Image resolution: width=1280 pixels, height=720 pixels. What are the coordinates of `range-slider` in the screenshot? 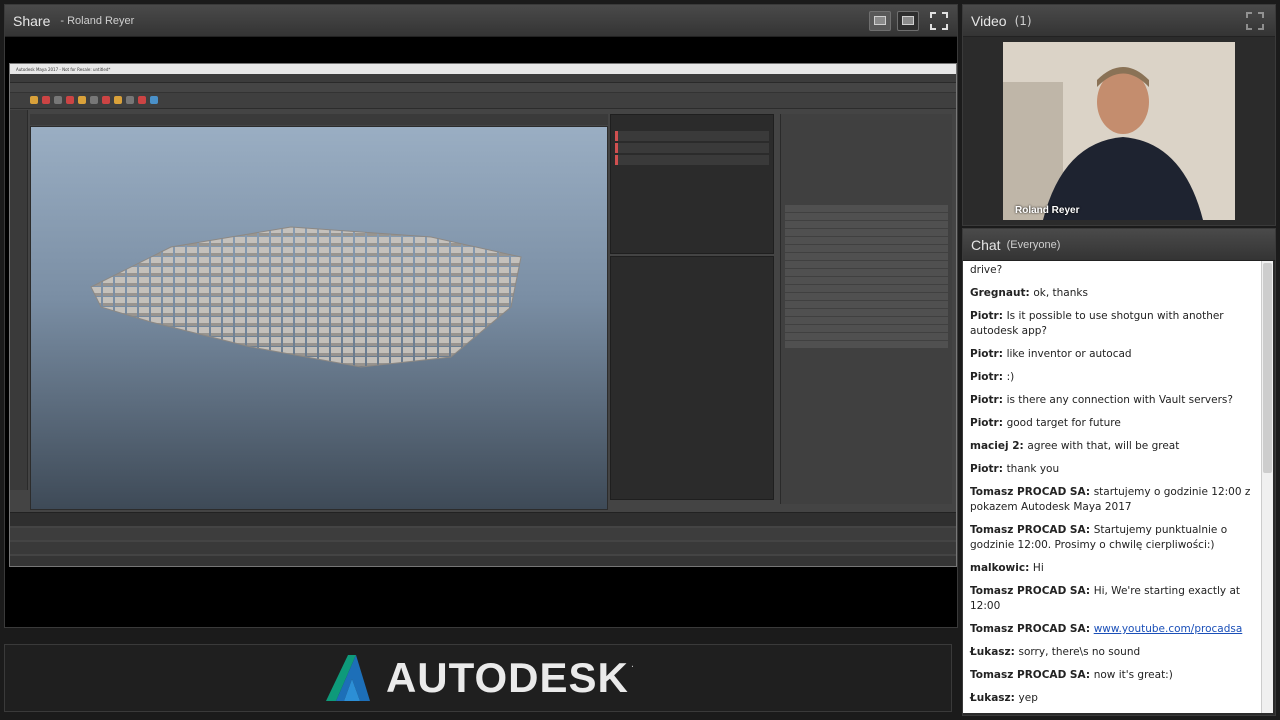 It's located at (483, 534).